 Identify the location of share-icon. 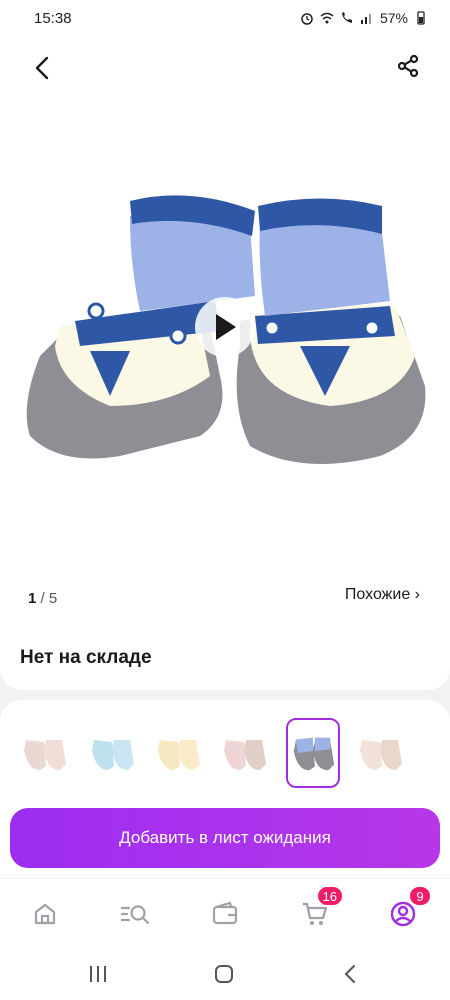
(408, 66).